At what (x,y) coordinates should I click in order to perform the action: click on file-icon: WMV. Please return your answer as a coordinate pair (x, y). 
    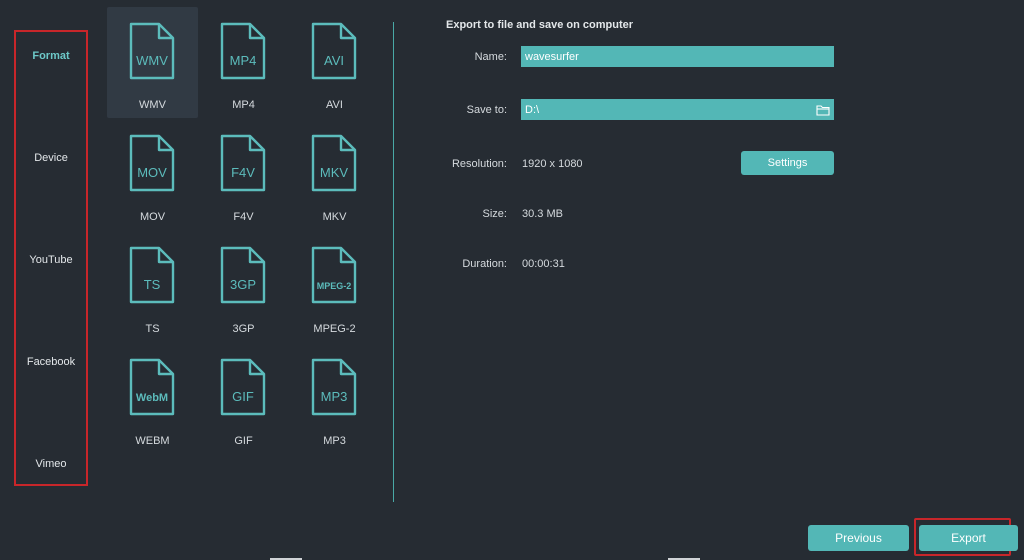
    Looking at the image, I should click on (152, 51).